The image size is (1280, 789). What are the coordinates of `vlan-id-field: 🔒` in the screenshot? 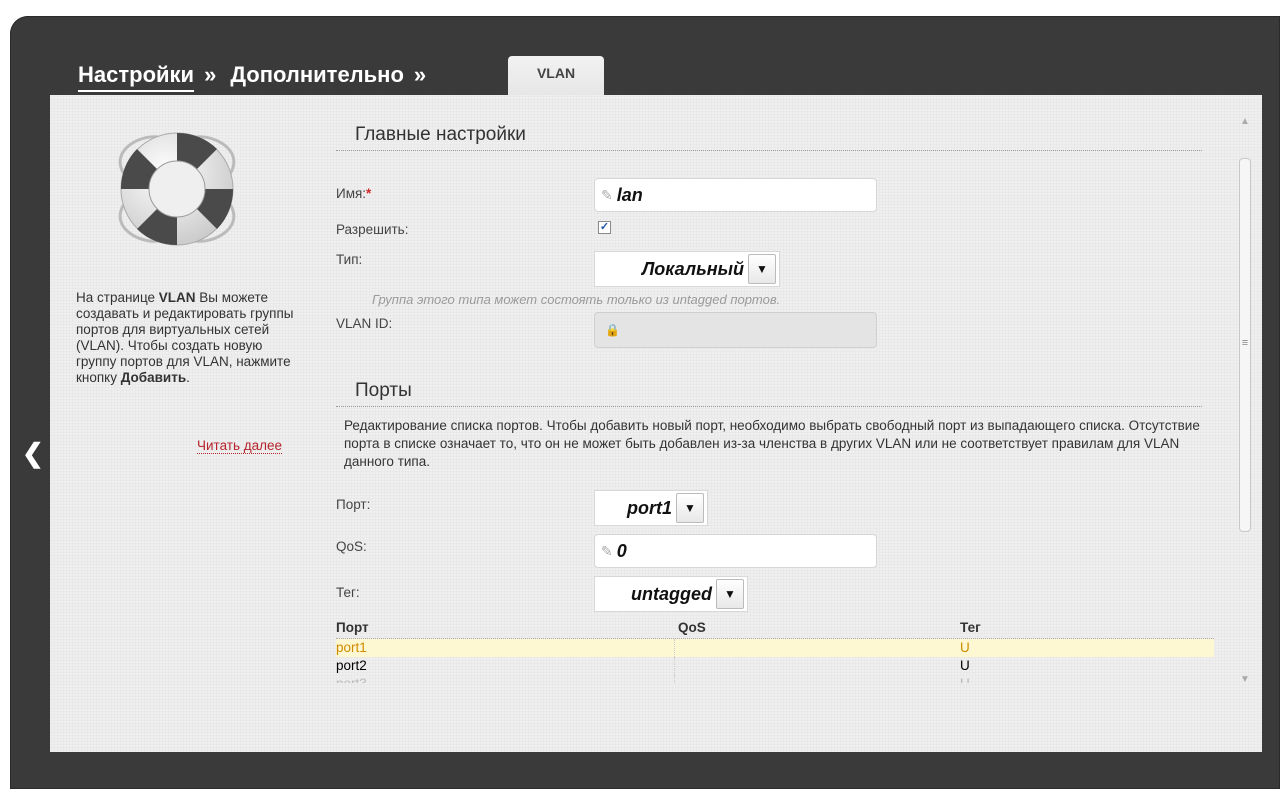 It's located at (735, 330).